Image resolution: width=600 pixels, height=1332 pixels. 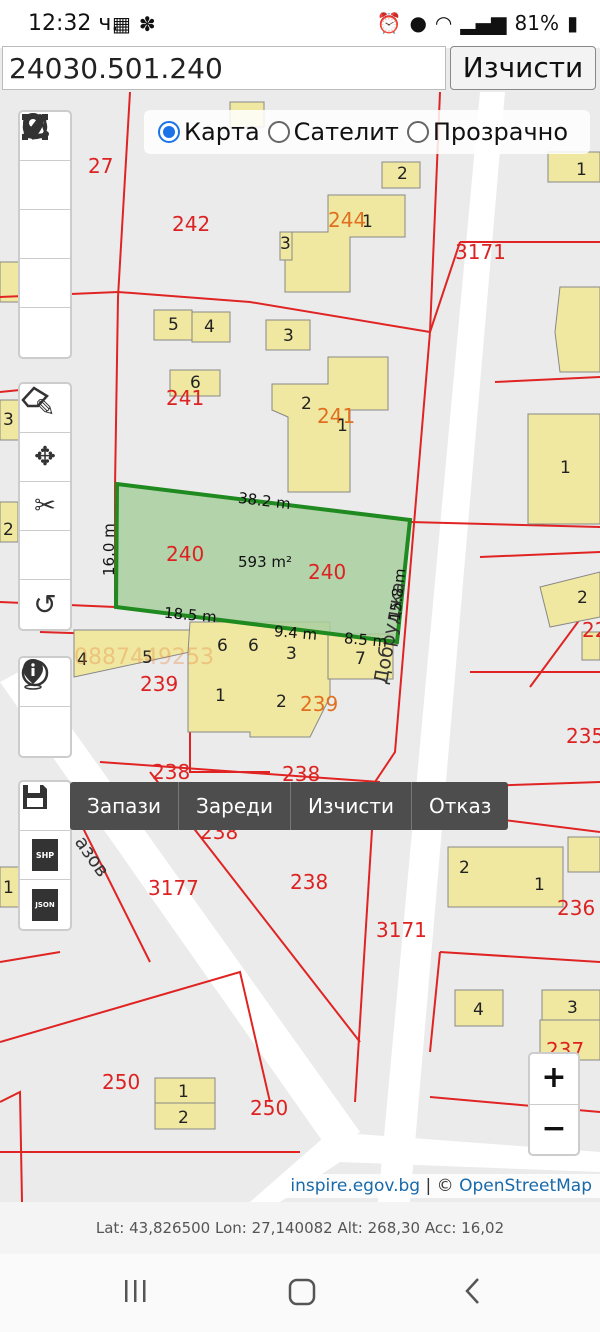 I want to click on file-tools: SHP JSON, so click(x=45, y=855).